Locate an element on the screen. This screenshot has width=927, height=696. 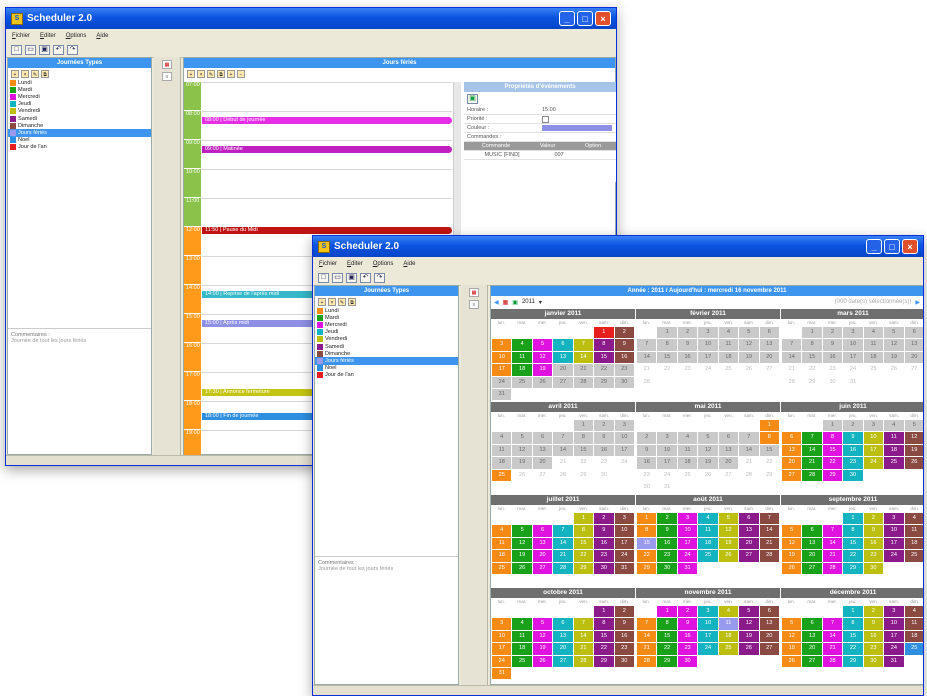
copy-icon: ⧉ is located at coordinates (45, 73).